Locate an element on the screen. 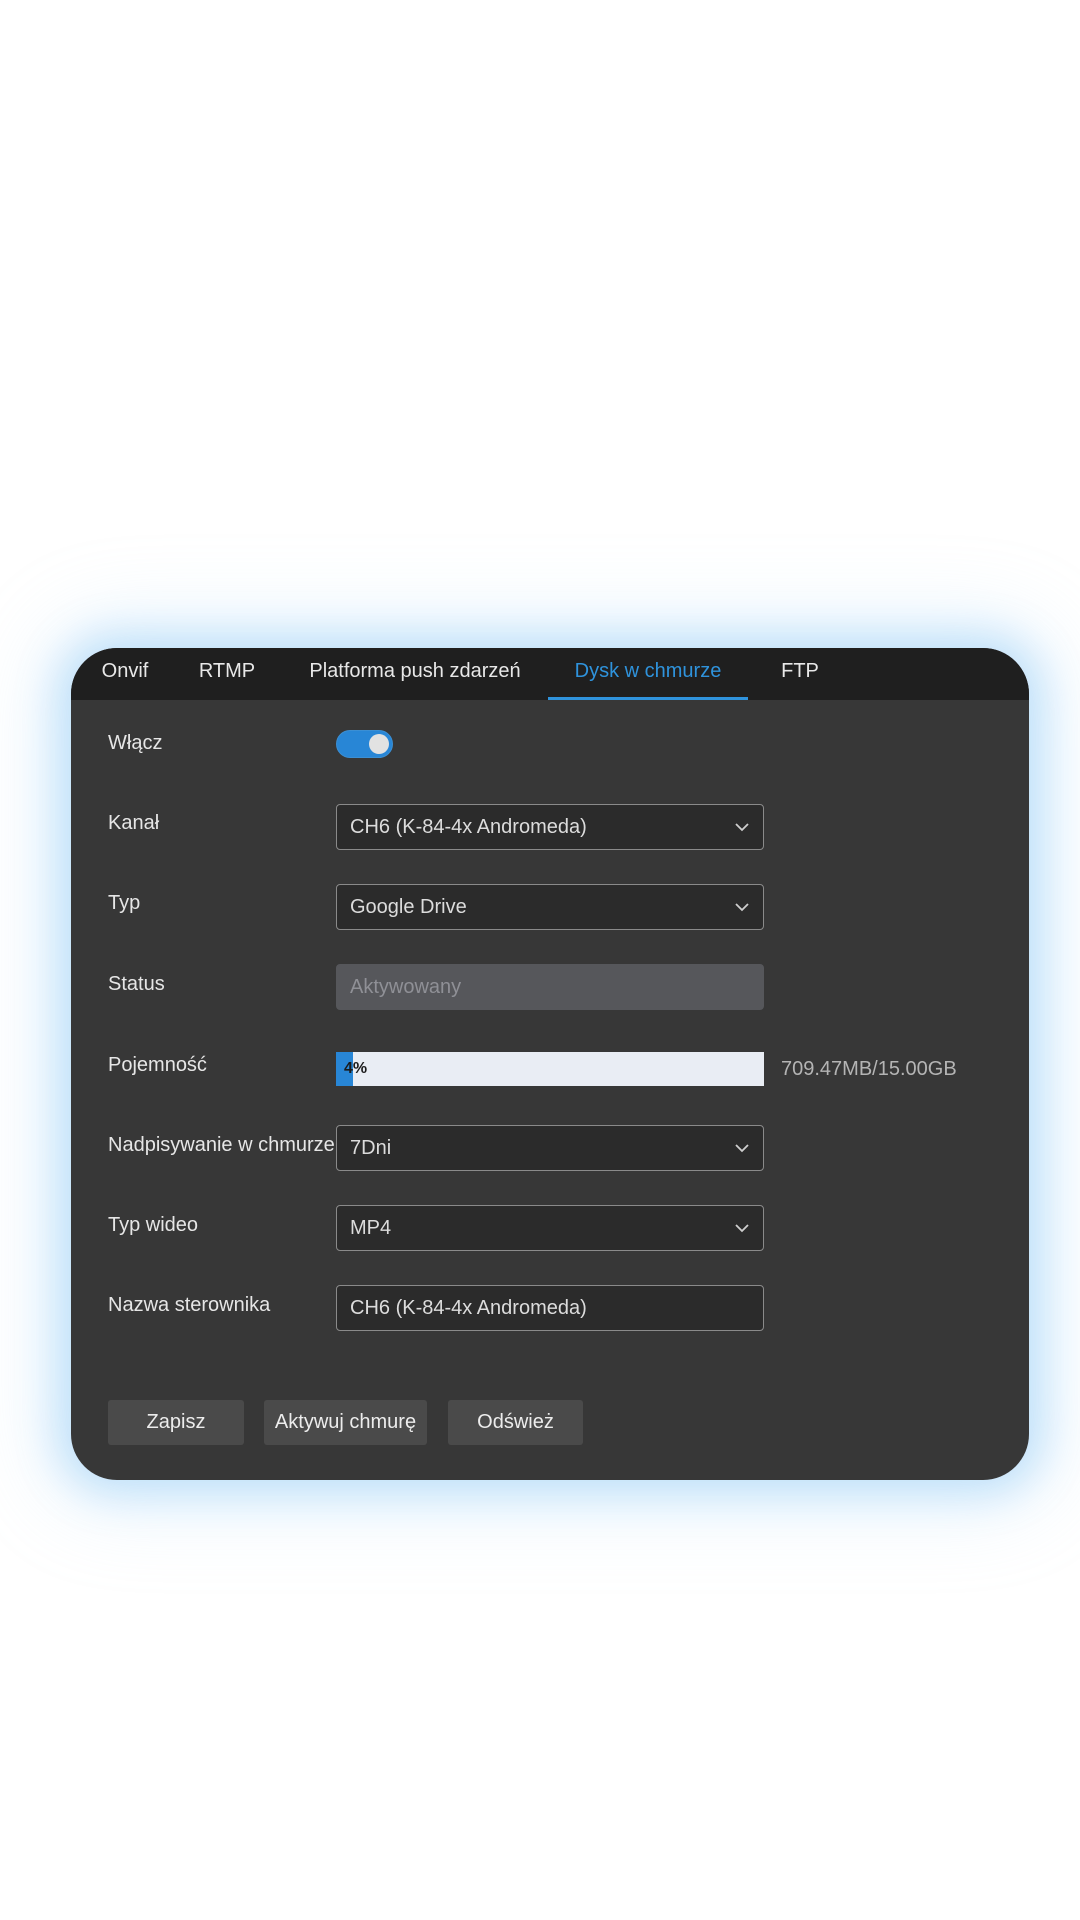  activate-cloud-button: Aktywuj chmurę is located at coordinates (345, 1422).